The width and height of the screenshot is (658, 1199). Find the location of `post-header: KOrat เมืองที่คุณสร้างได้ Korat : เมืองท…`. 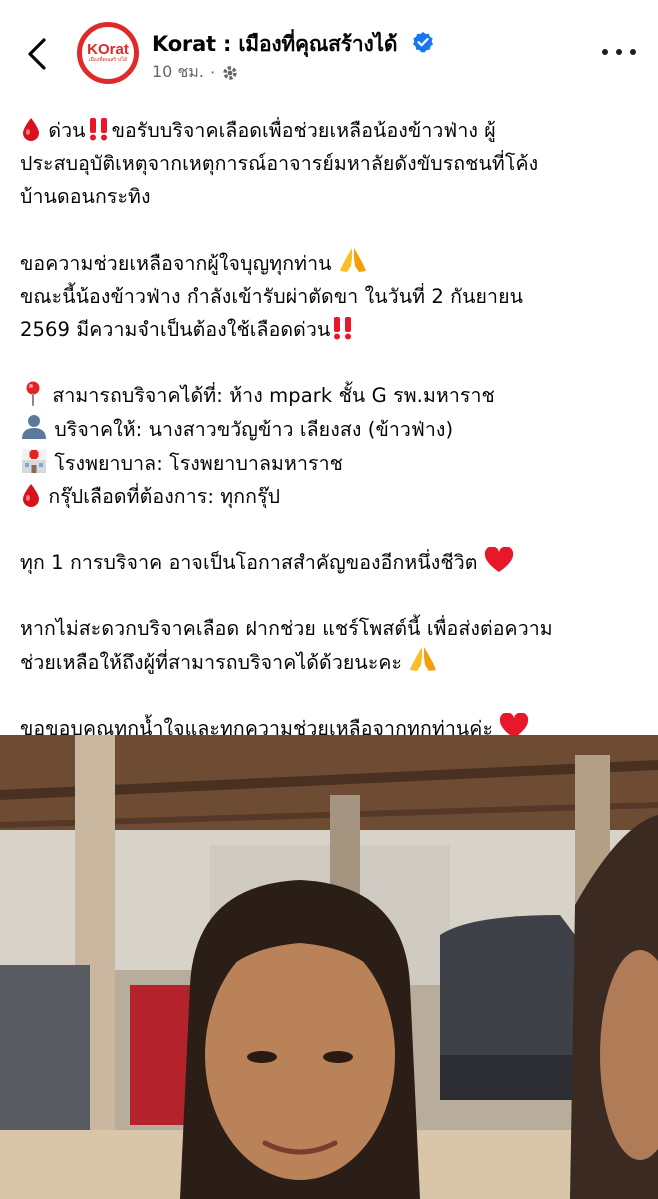

post-header: KOrat เมืองที่คุณสร้างได้ Korat : เมืองท… is located at coordinates (329, 50).